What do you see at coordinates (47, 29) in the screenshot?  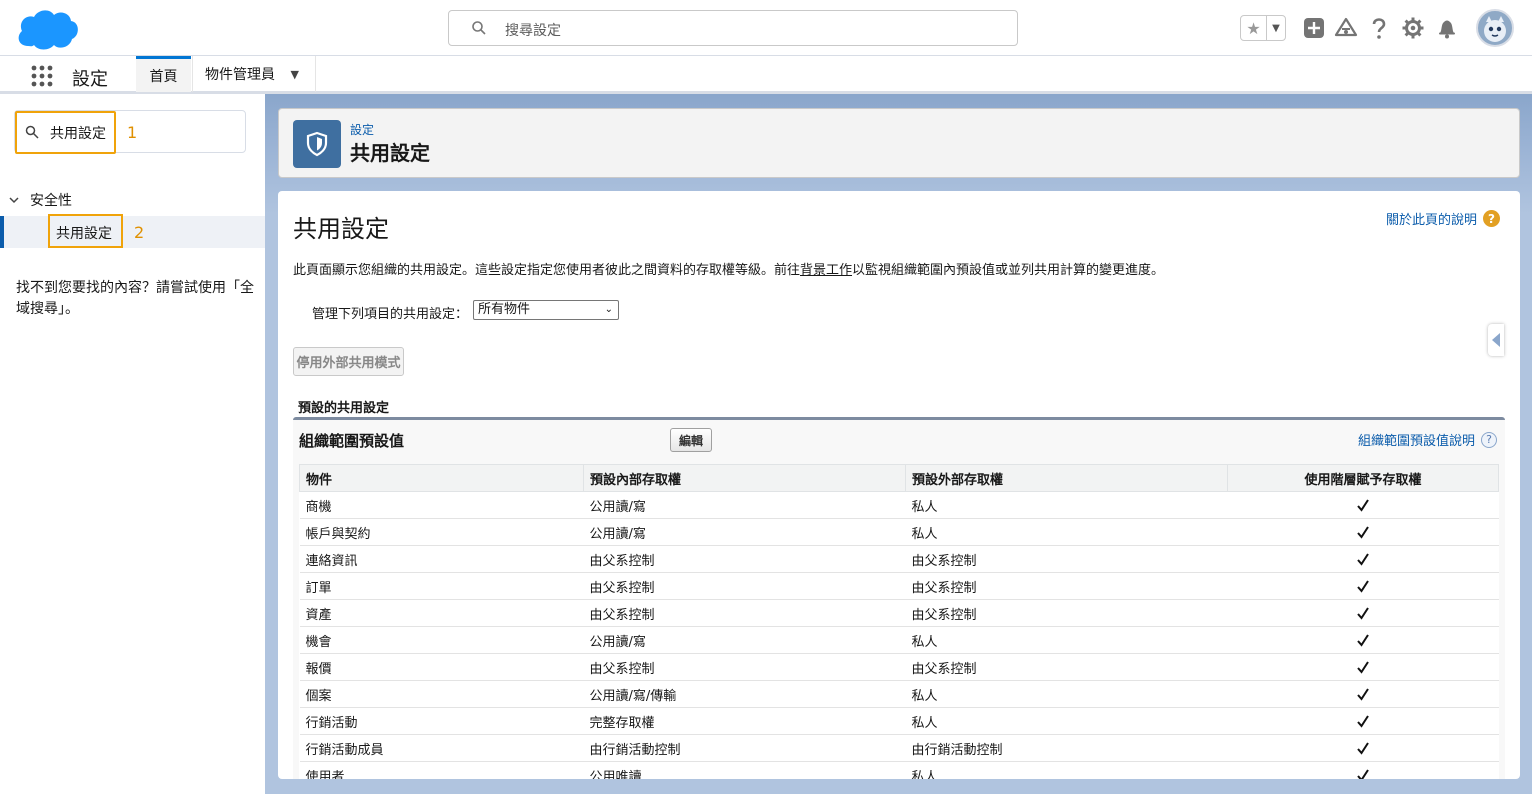 I see `salesforce-cloud-logo` at bounding box center [47, 29].